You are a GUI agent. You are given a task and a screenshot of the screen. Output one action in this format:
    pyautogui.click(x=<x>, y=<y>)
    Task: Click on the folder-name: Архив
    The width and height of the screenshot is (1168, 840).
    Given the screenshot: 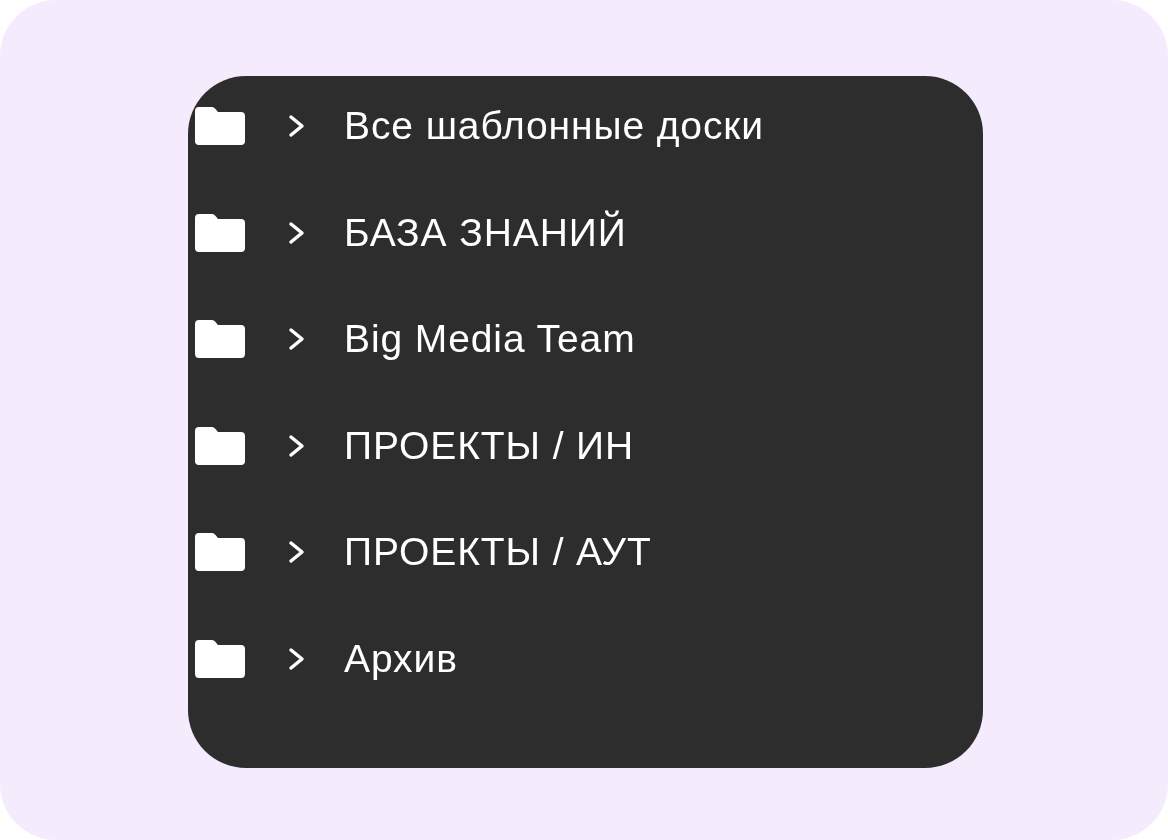 What is the action you would take?
    pyautogui.click(x=401, y=658)
    